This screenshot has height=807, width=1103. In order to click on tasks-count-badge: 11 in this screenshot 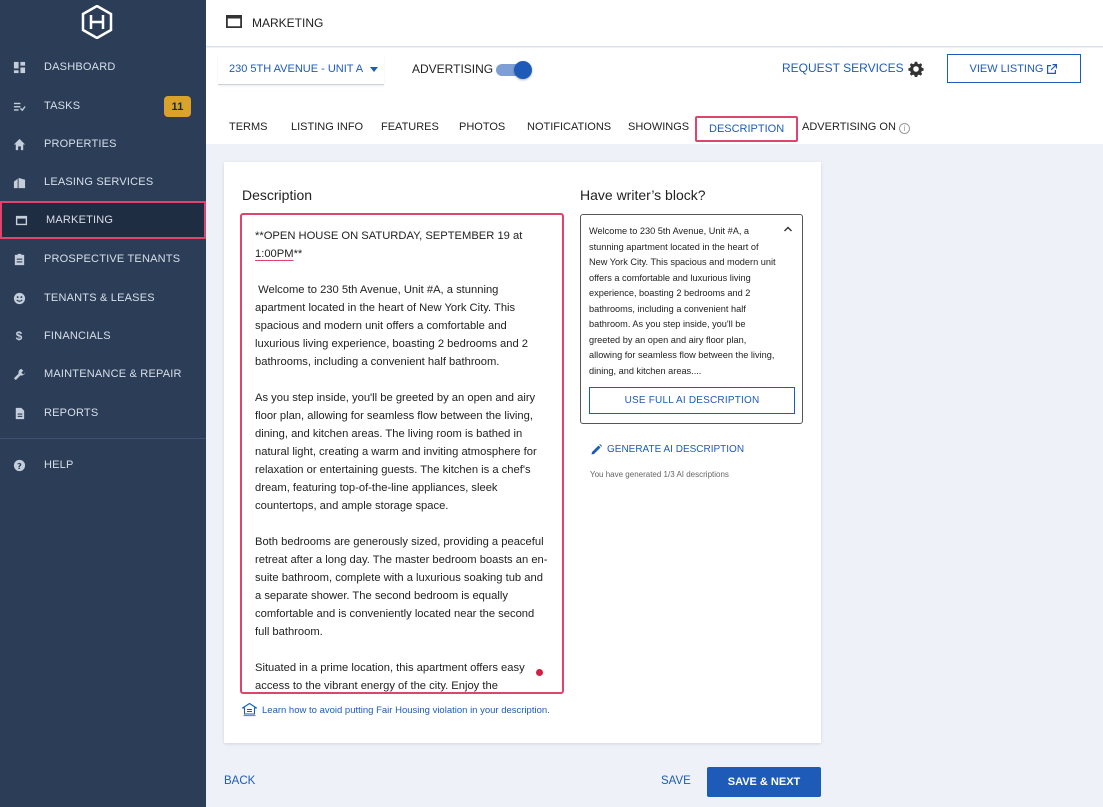, I will do `click(177, 106)`.